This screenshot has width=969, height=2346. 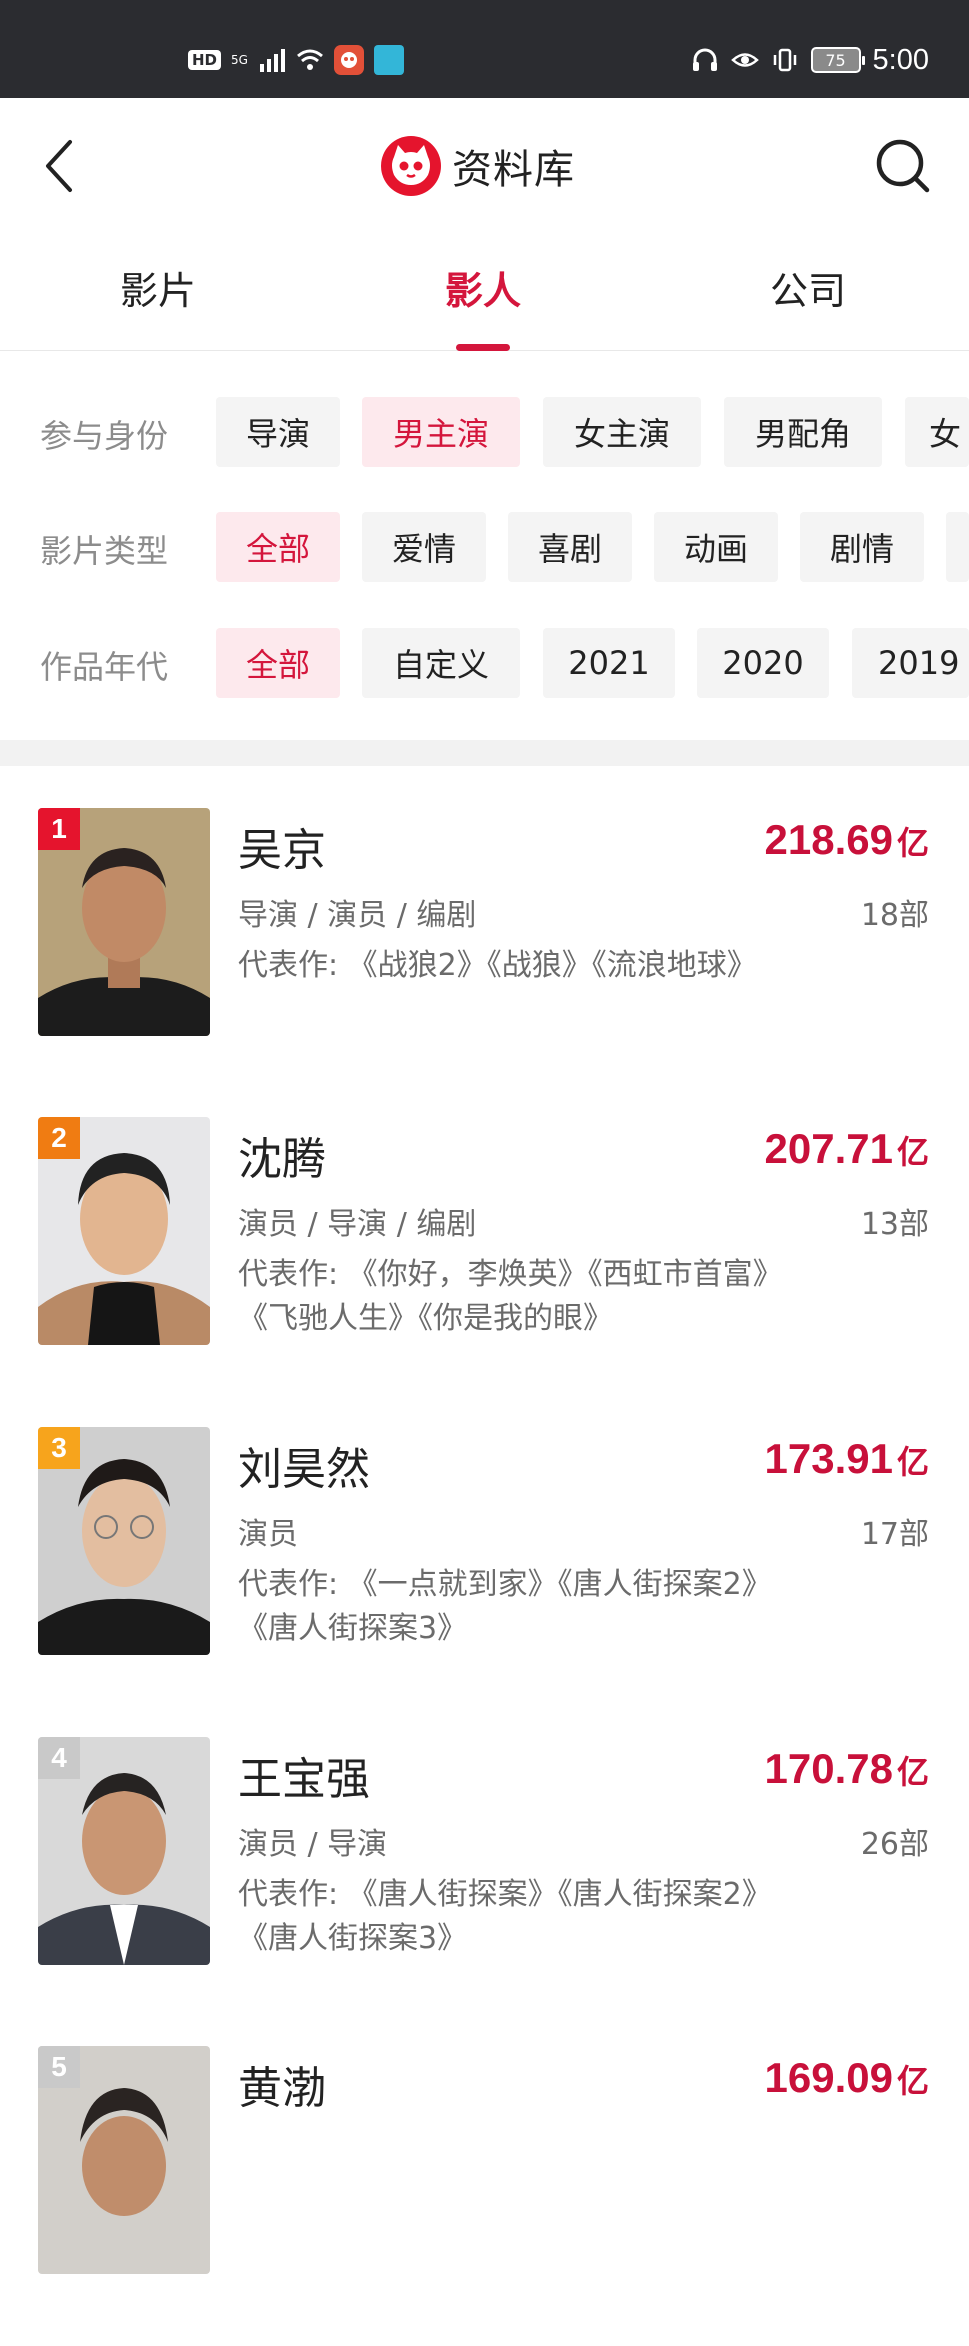 I want to click on eye-icon, so click(x=744, y=60).